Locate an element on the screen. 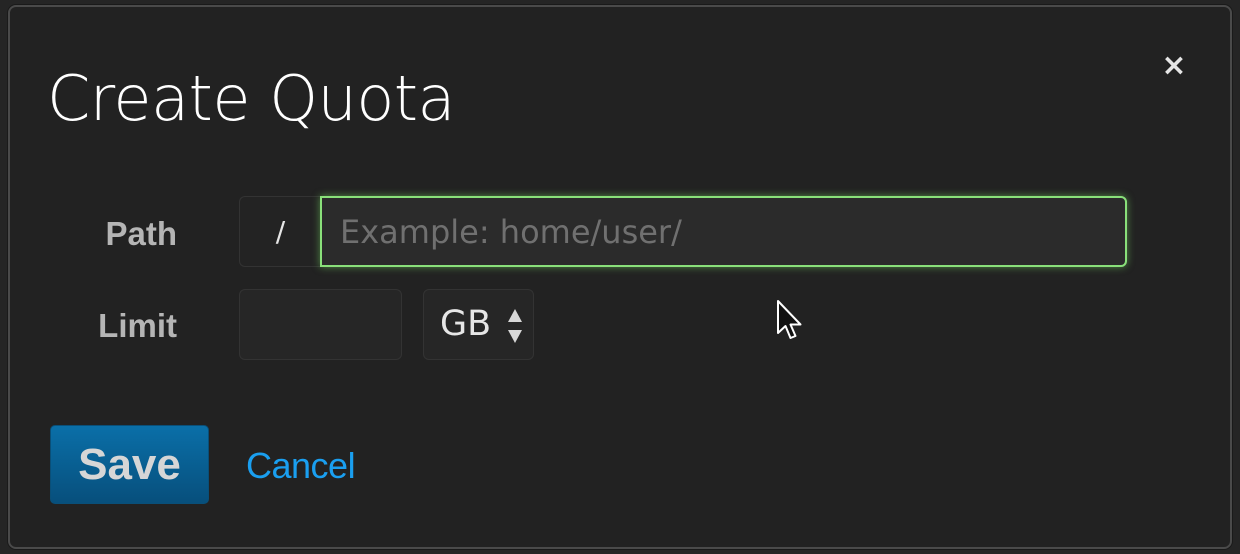  unit-select-value: GB is located at coordinates (466, 324).